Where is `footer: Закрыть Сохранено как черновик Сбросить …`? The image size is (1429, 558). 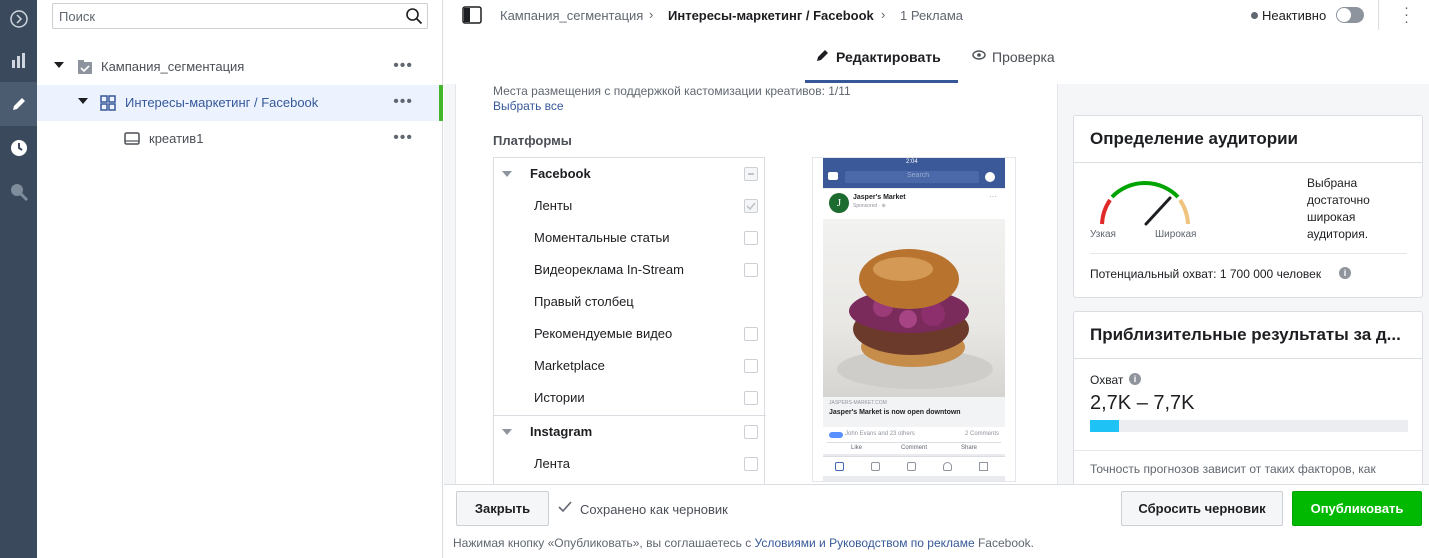 footer: Закрыть Сохранено как черновик Сбросить … is located at coordinates (936, 521).